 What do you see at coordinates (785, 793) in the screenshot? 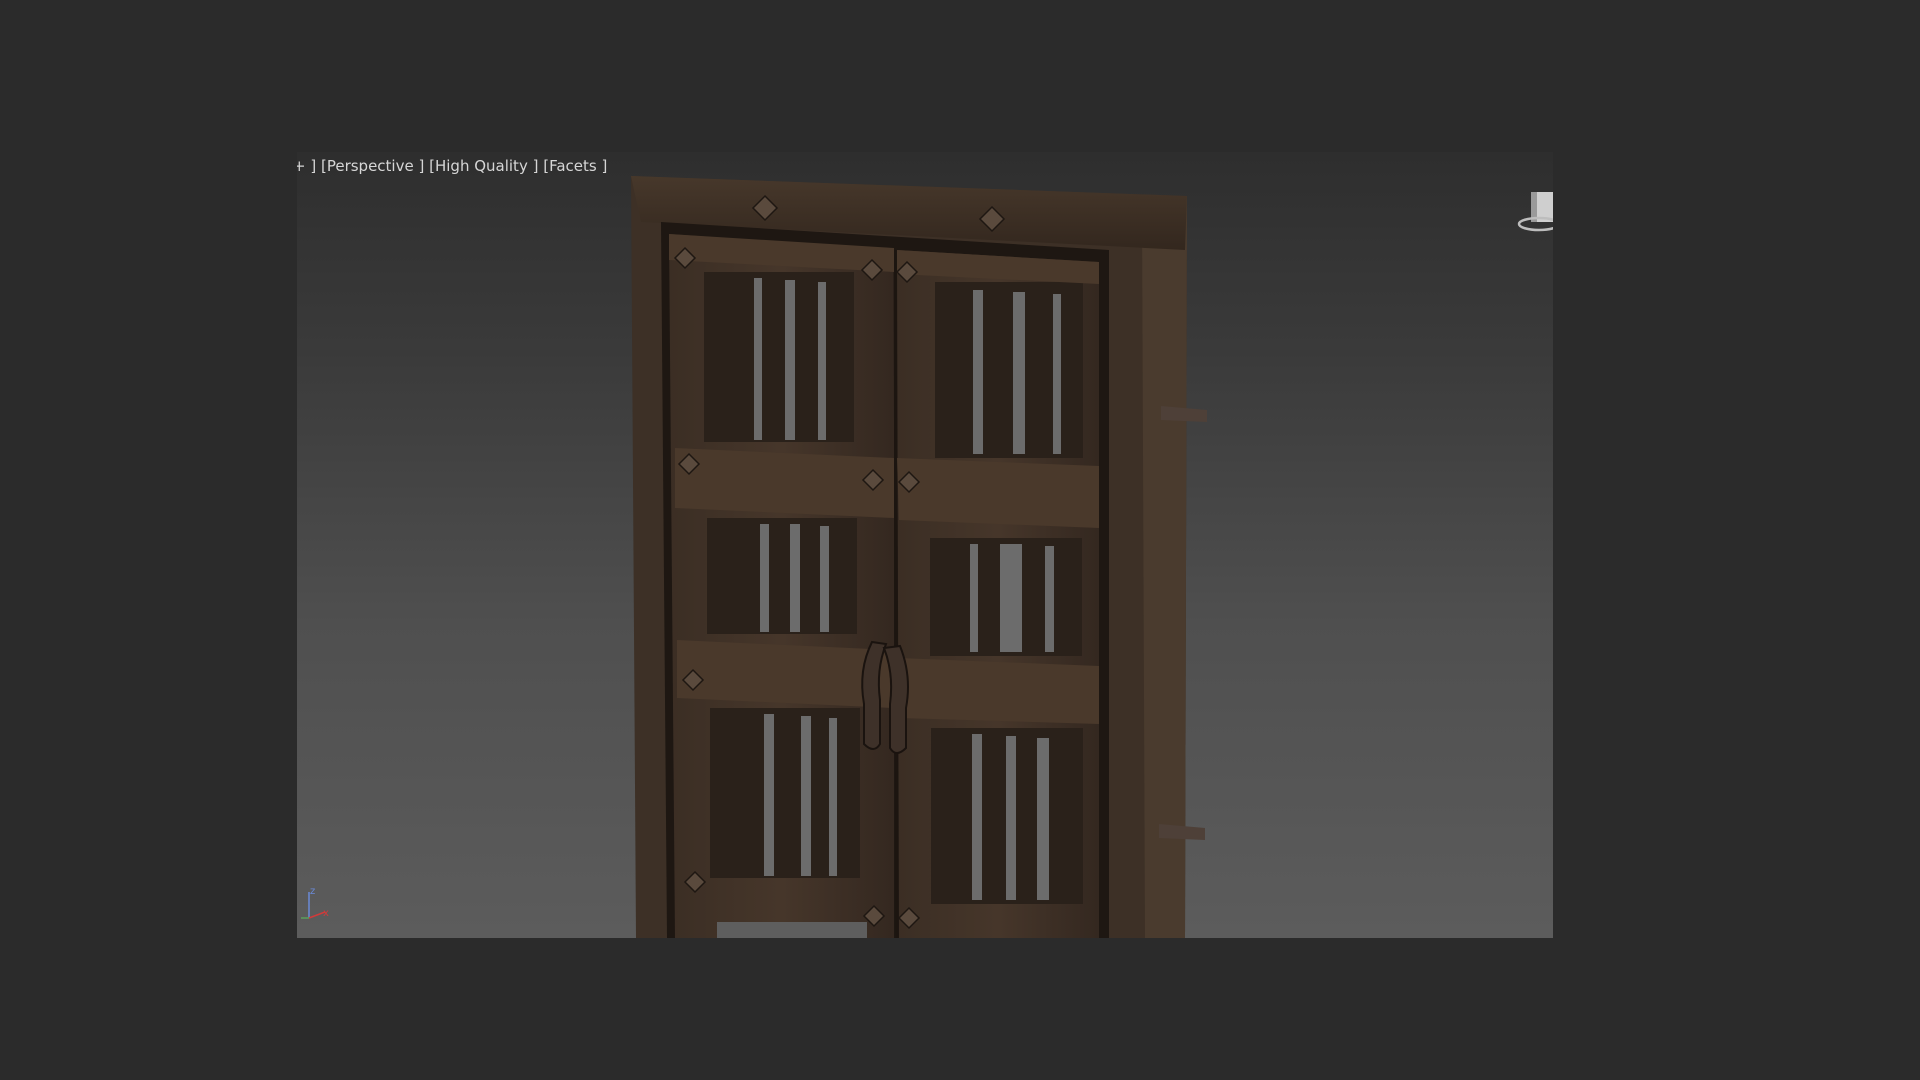
I see `window-left-bottom` at bounding box center [785, 793].